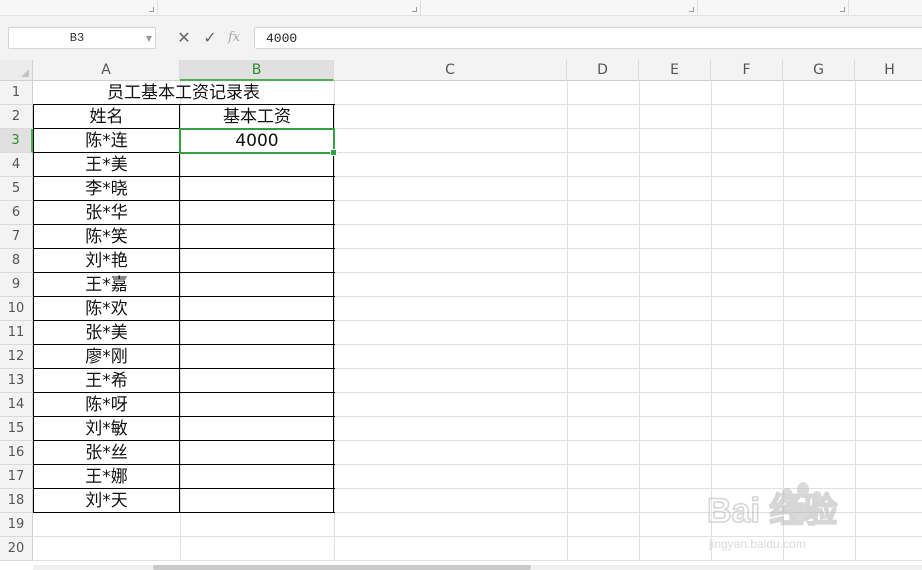 This screenshot has width=922, height=570. I want to click on row-header-7: 7, so click(16, 237).